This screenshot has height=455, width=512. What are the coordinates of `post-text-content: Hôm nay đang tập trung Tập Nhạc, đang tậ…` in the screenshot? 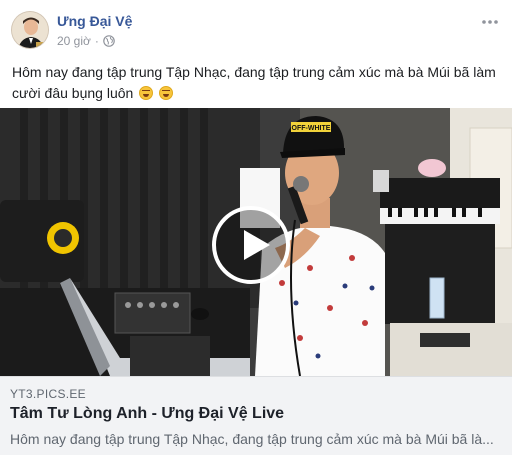 It's located at (254, 82).